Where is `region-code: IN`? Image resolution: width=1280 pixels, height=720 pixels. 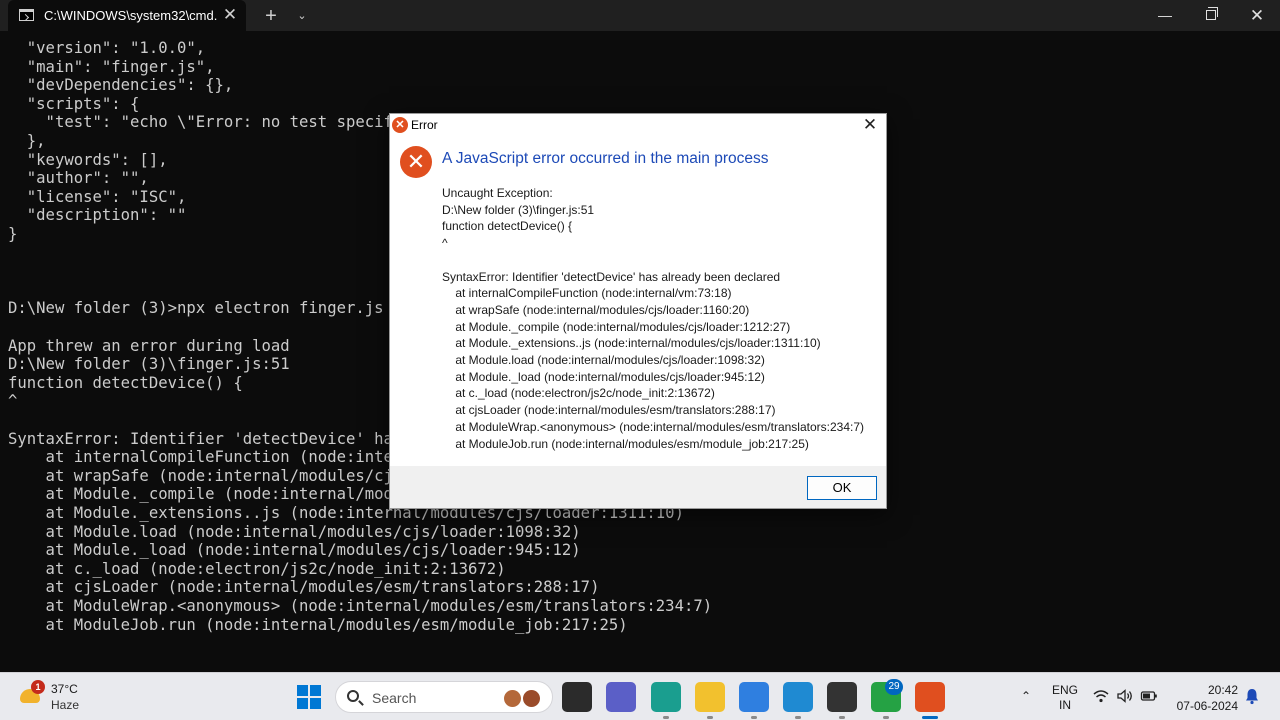 region-code: IN is located at coordinates (1065, 705).